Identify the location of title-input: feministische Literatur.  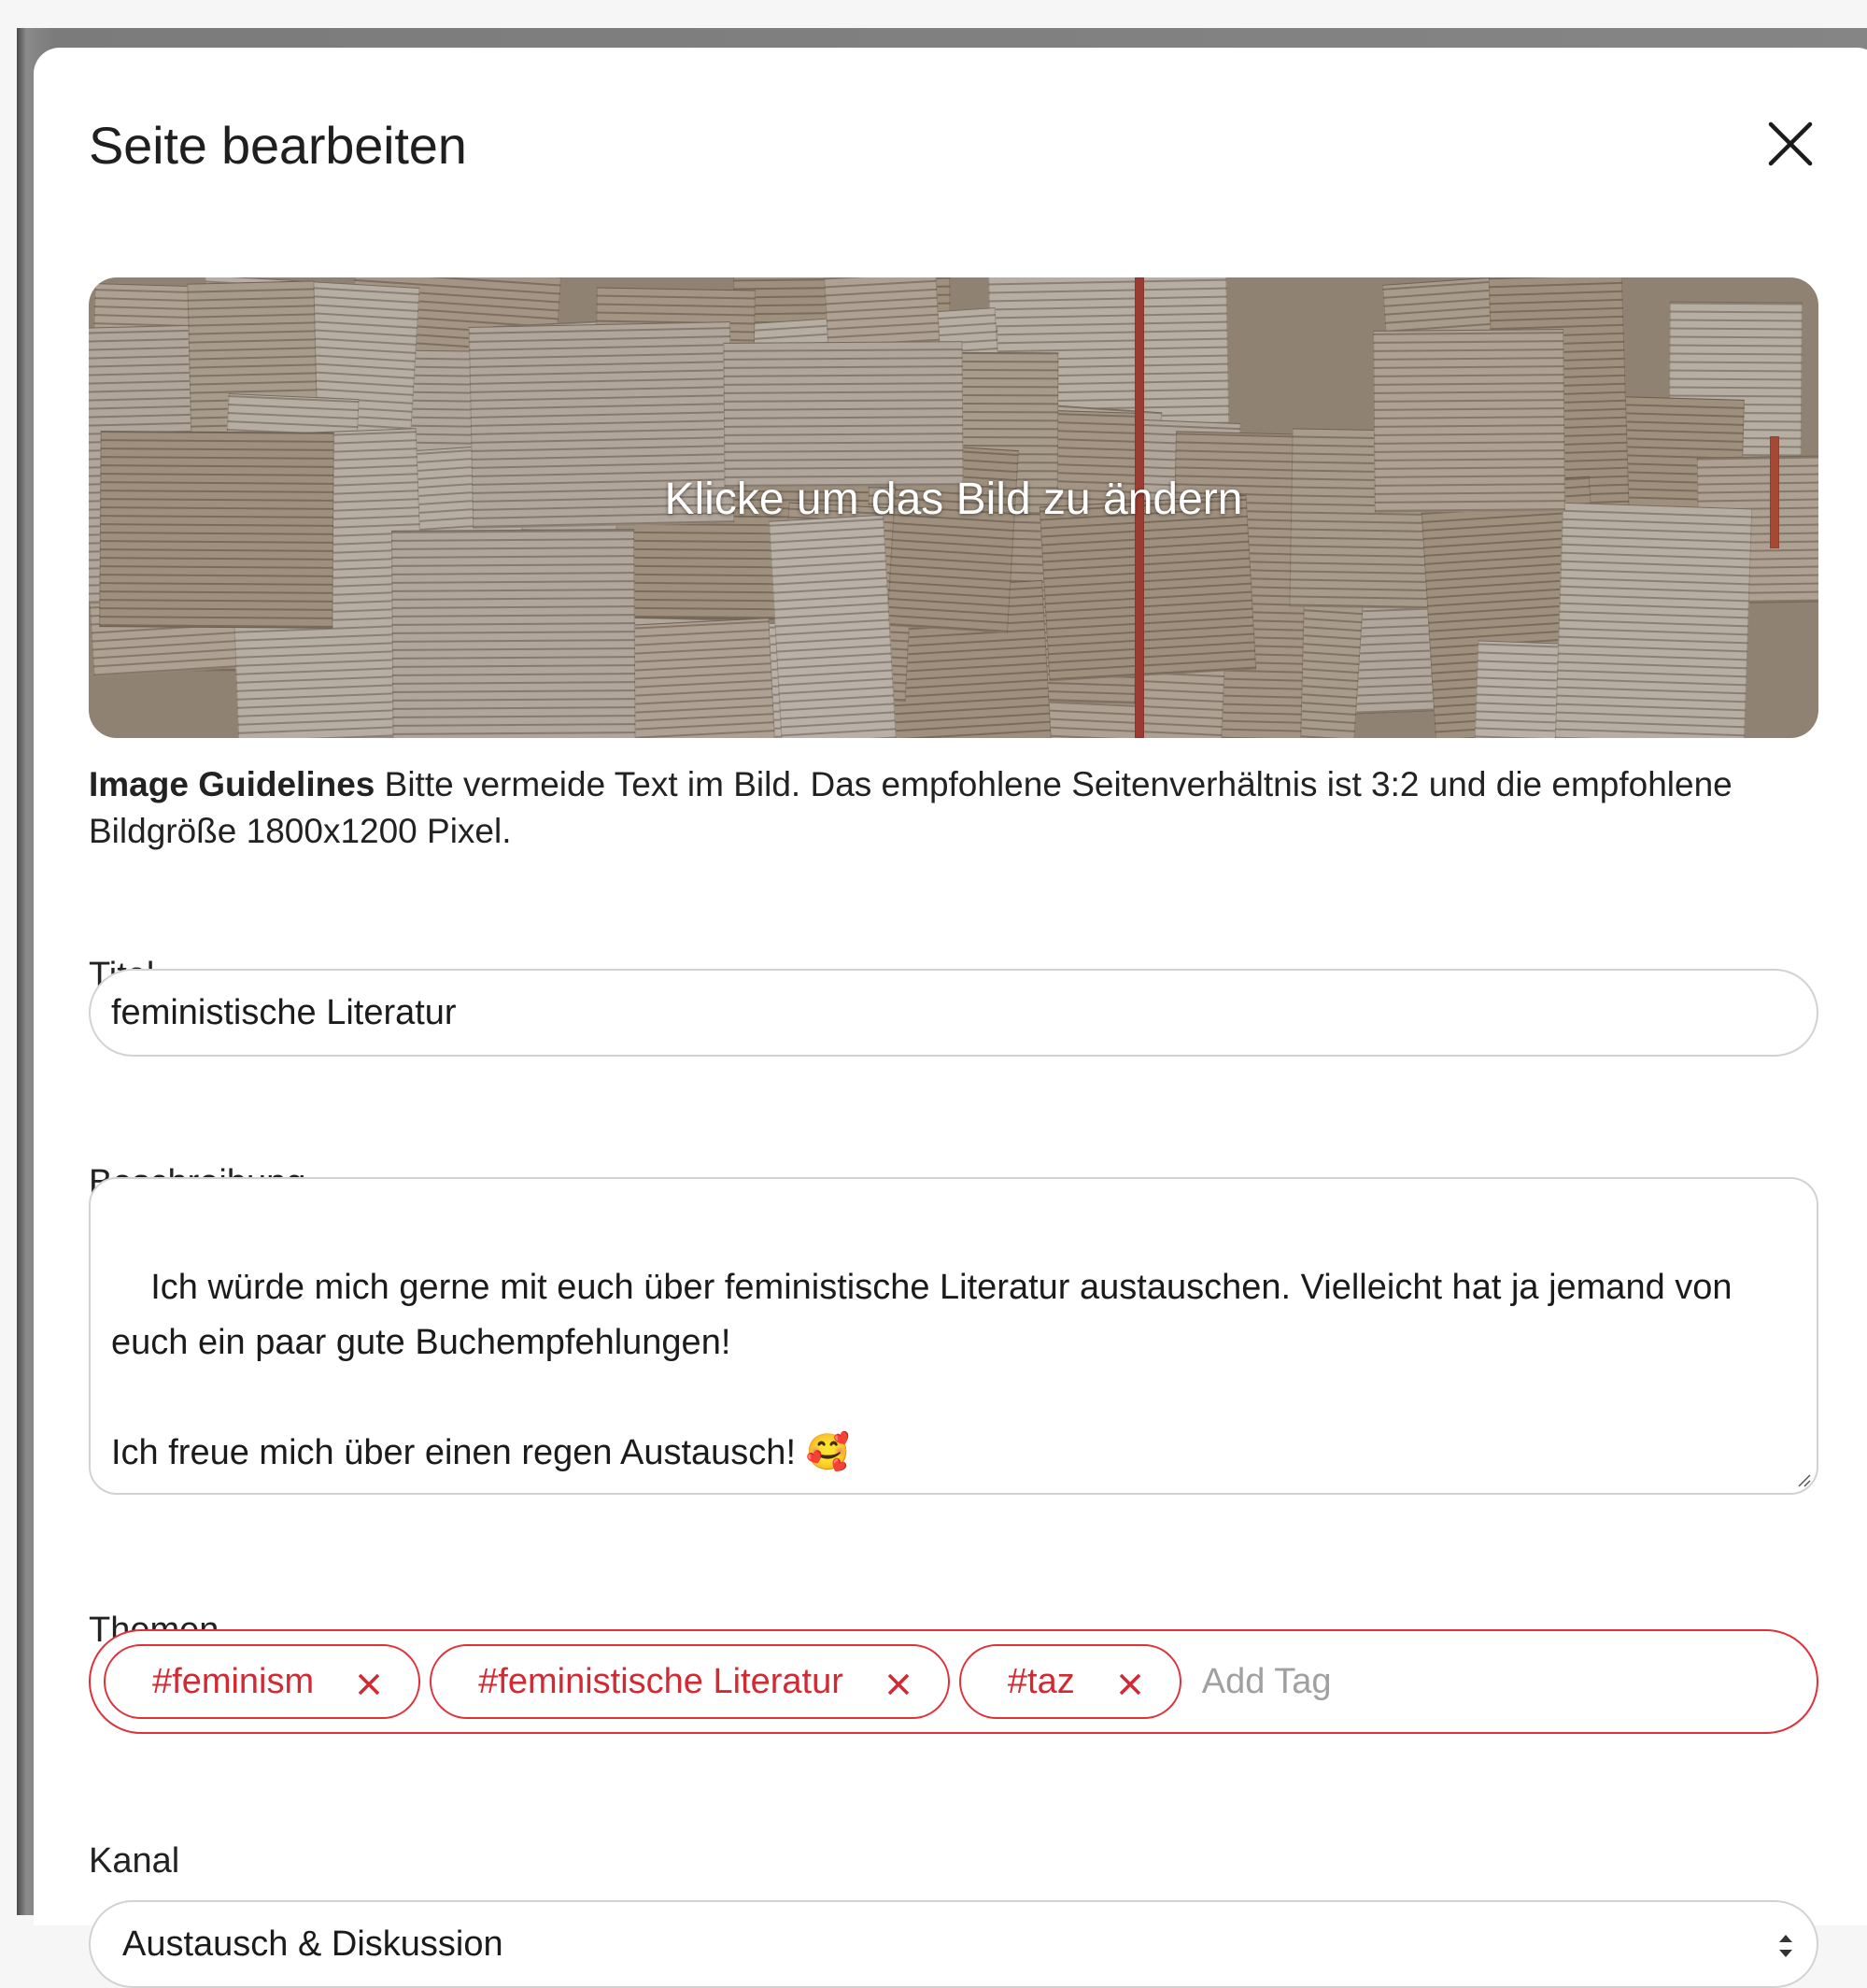
(954, 1013).